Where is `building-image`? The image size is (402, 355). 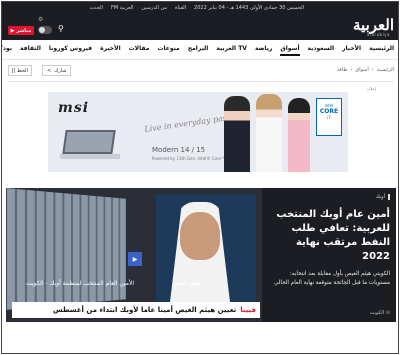
building-image is located at coordinates (66, 249).